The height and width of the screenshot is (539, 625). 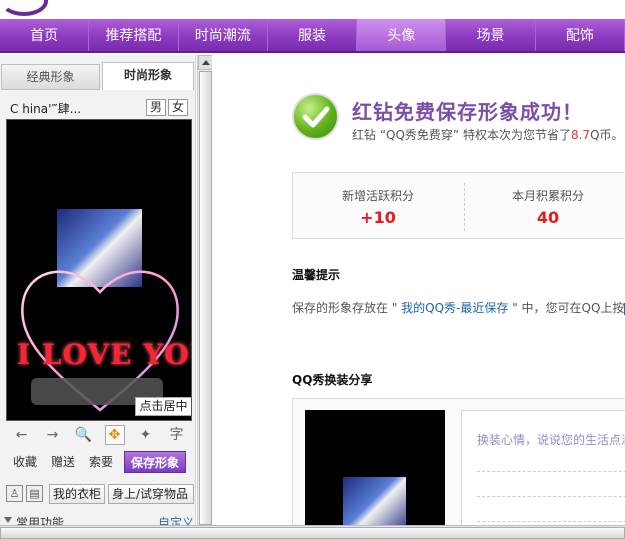 I want to click on common-functions-label: 常用功能, so click(x=40, y=519).